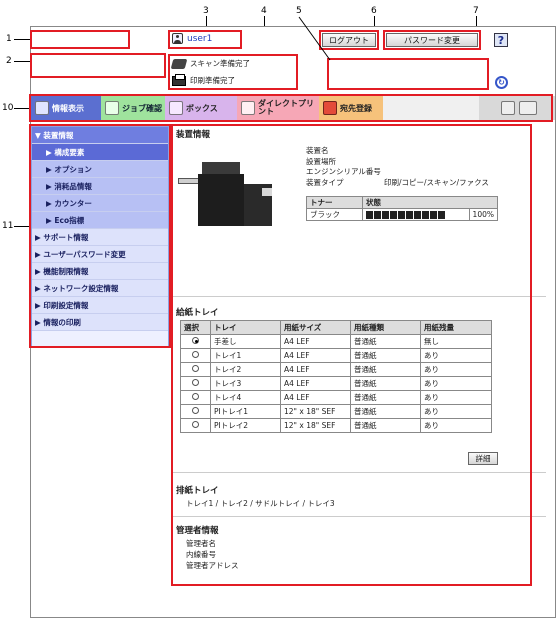 Image resolution: width=560 pixels, height=644 pixels. What do you see at coordinates (476, 11) in the screenshot?
I see `callout-7: 7` at bounding box center [476, 11].